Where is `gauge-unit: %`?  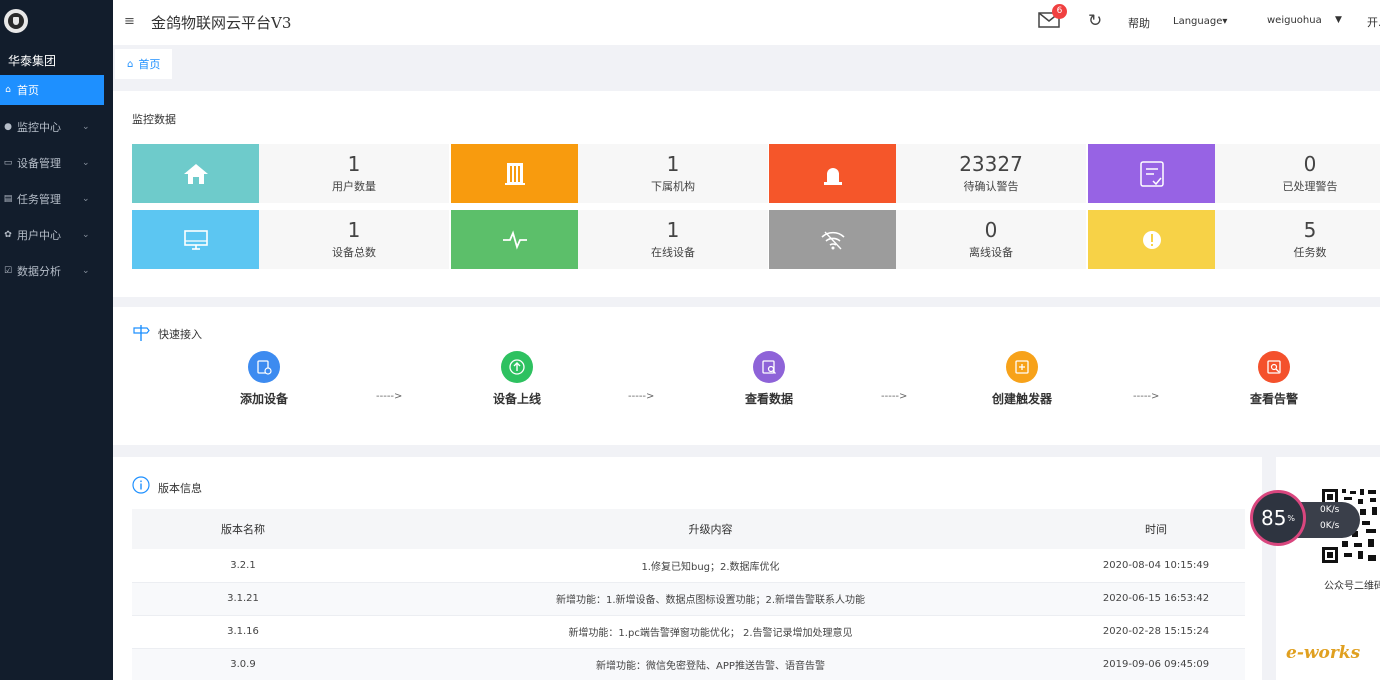 gauge-unit: % is located at coordinates (1291, 518).